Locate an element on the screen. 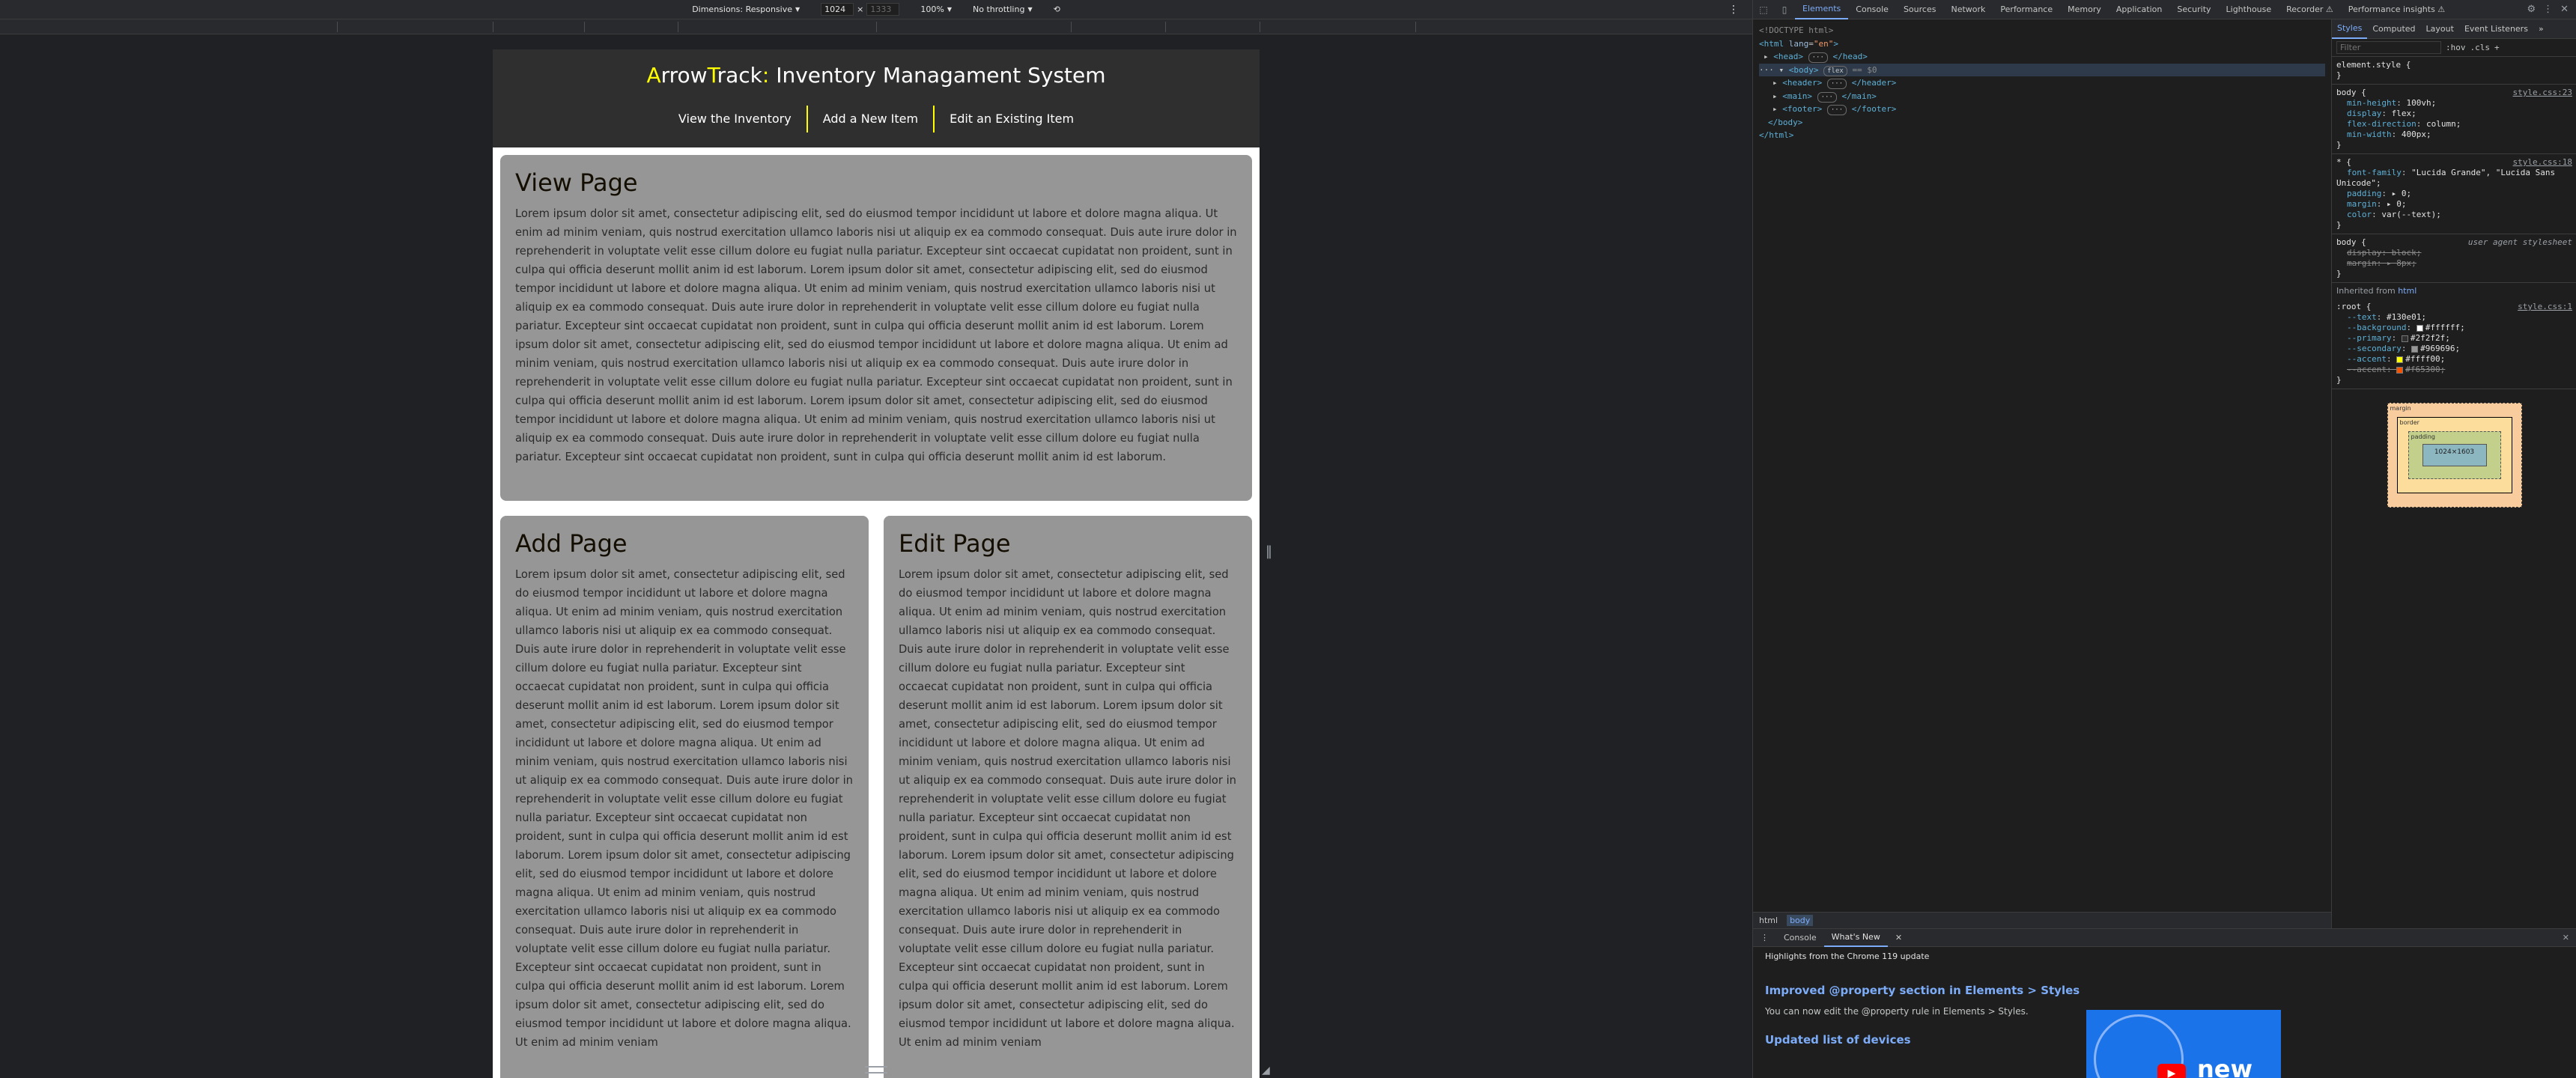 Image resolution: width=2576 pixels, height=1078 pixels. tab-sources: Sources is located at coordinates (1920, 9).